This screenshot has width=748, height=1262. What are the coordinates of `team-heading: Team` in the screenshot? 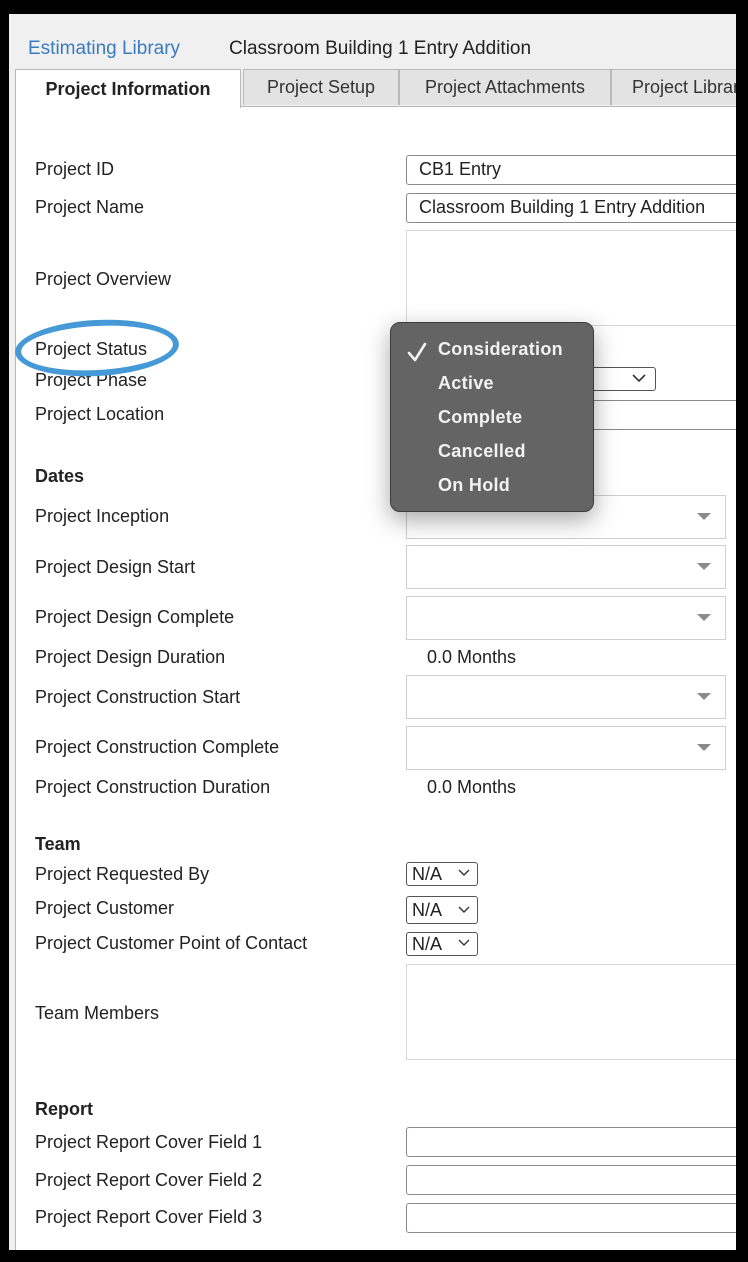 It's located at (58, 844).